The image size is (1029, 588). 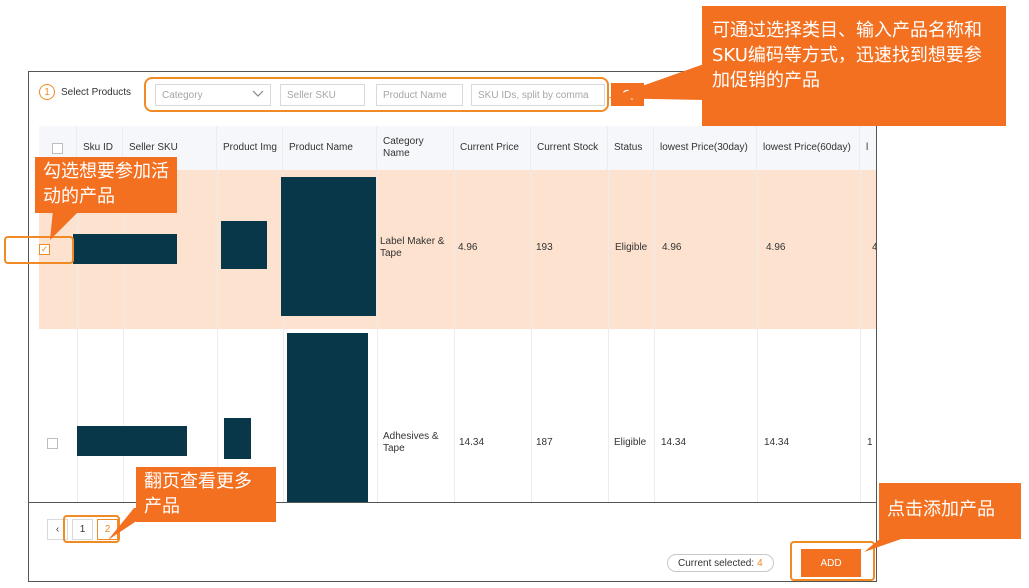 What do you see at coordinates (544, 442) in the screenshot?
I see `current-stock-cell: 187` at bounding box center [544, 442].